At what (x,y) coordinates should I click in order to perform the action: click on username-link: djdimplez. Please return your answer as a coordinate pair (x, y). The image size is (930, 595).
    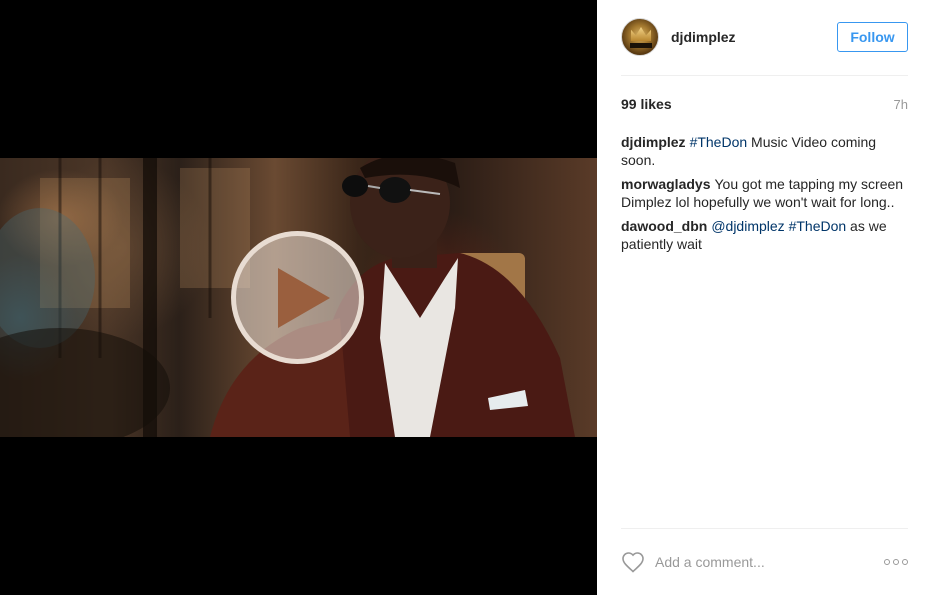
    Looking at the image, I should click on (754, 37).